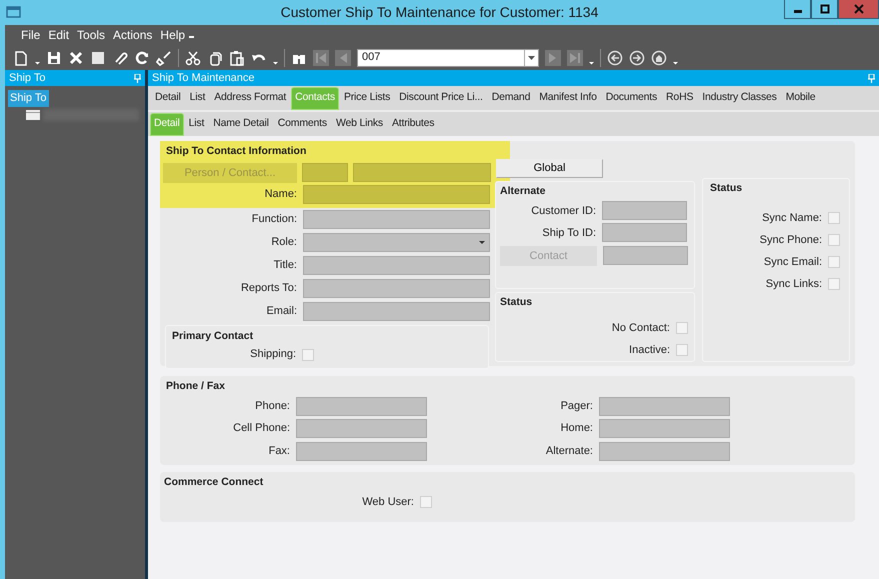 This screenshot has width=879, height=579. I want to click on field-label: Email:, so click(281, 311).